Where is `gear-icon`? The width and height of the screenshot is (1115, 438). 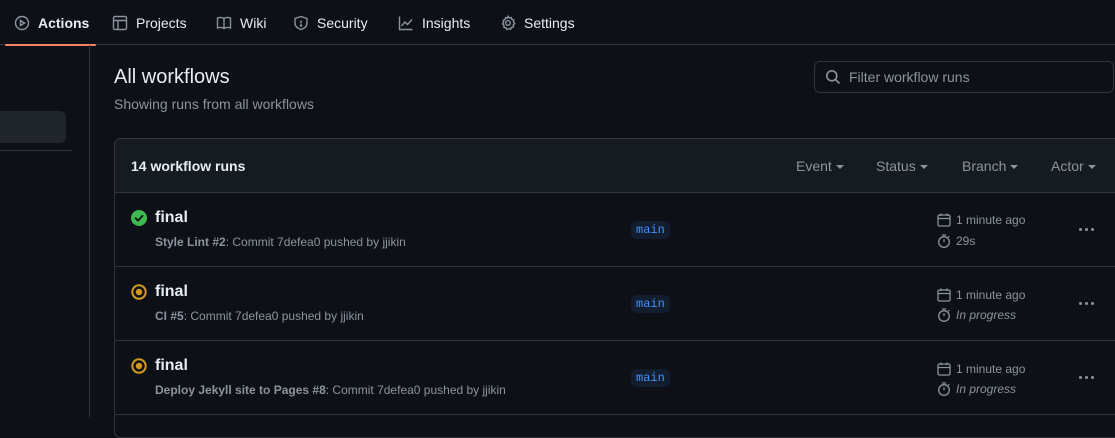 gear-icon is located at coordinates (508, 22).